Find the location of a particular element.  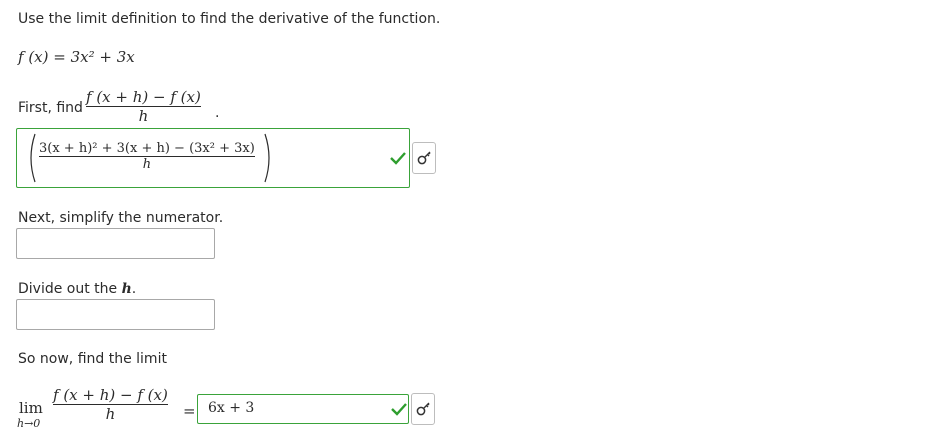

limit-subscript: h→0 is located at coordinates (29, 423).